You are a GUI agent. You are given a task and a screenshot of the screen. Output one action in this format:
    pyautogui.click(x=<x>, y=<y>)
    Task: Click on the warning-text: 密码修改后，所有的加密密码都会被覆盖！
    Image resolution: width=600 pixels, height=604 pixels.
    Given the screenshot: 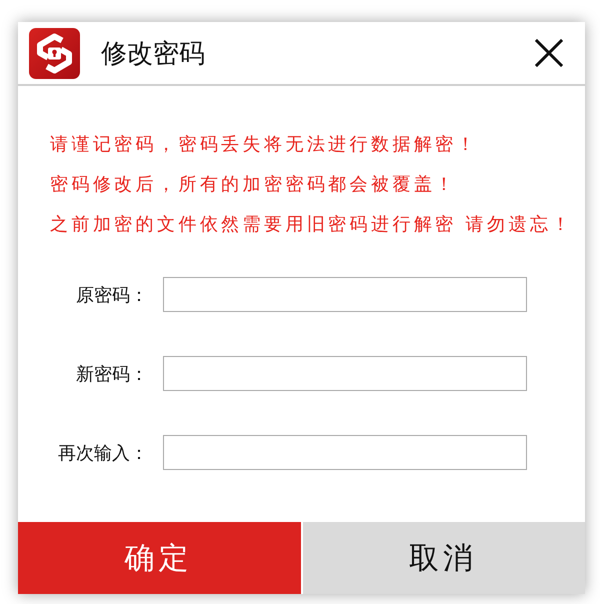 What is the action you would take?
    pyautogui.click(x=254, y=185)
    